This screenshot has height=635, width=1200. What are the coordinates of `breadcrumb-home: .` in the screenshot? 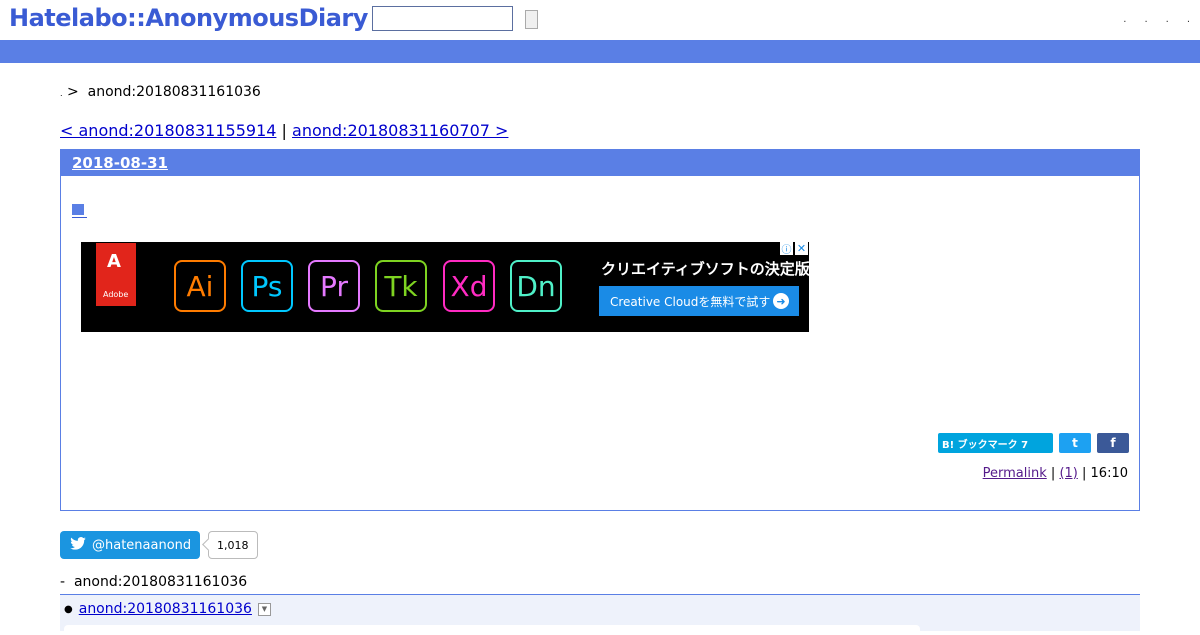 It's located at (61, 93).